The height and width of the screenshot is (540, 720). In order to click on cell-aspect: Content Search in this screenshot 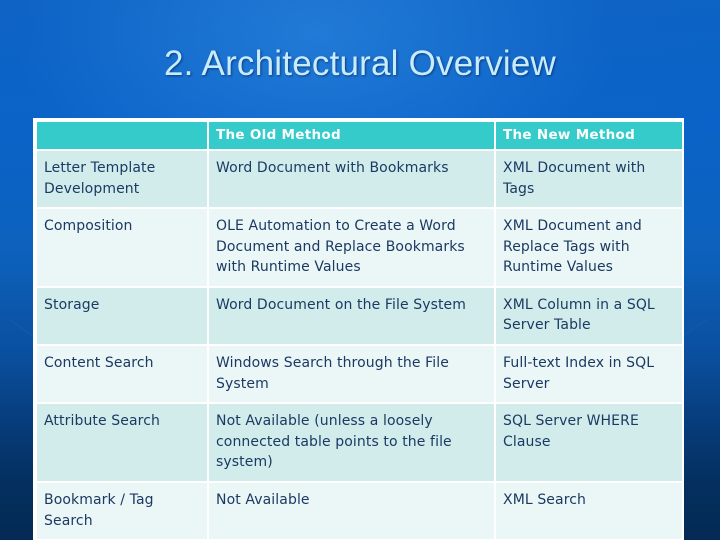, I will do `click(122, 374)`.